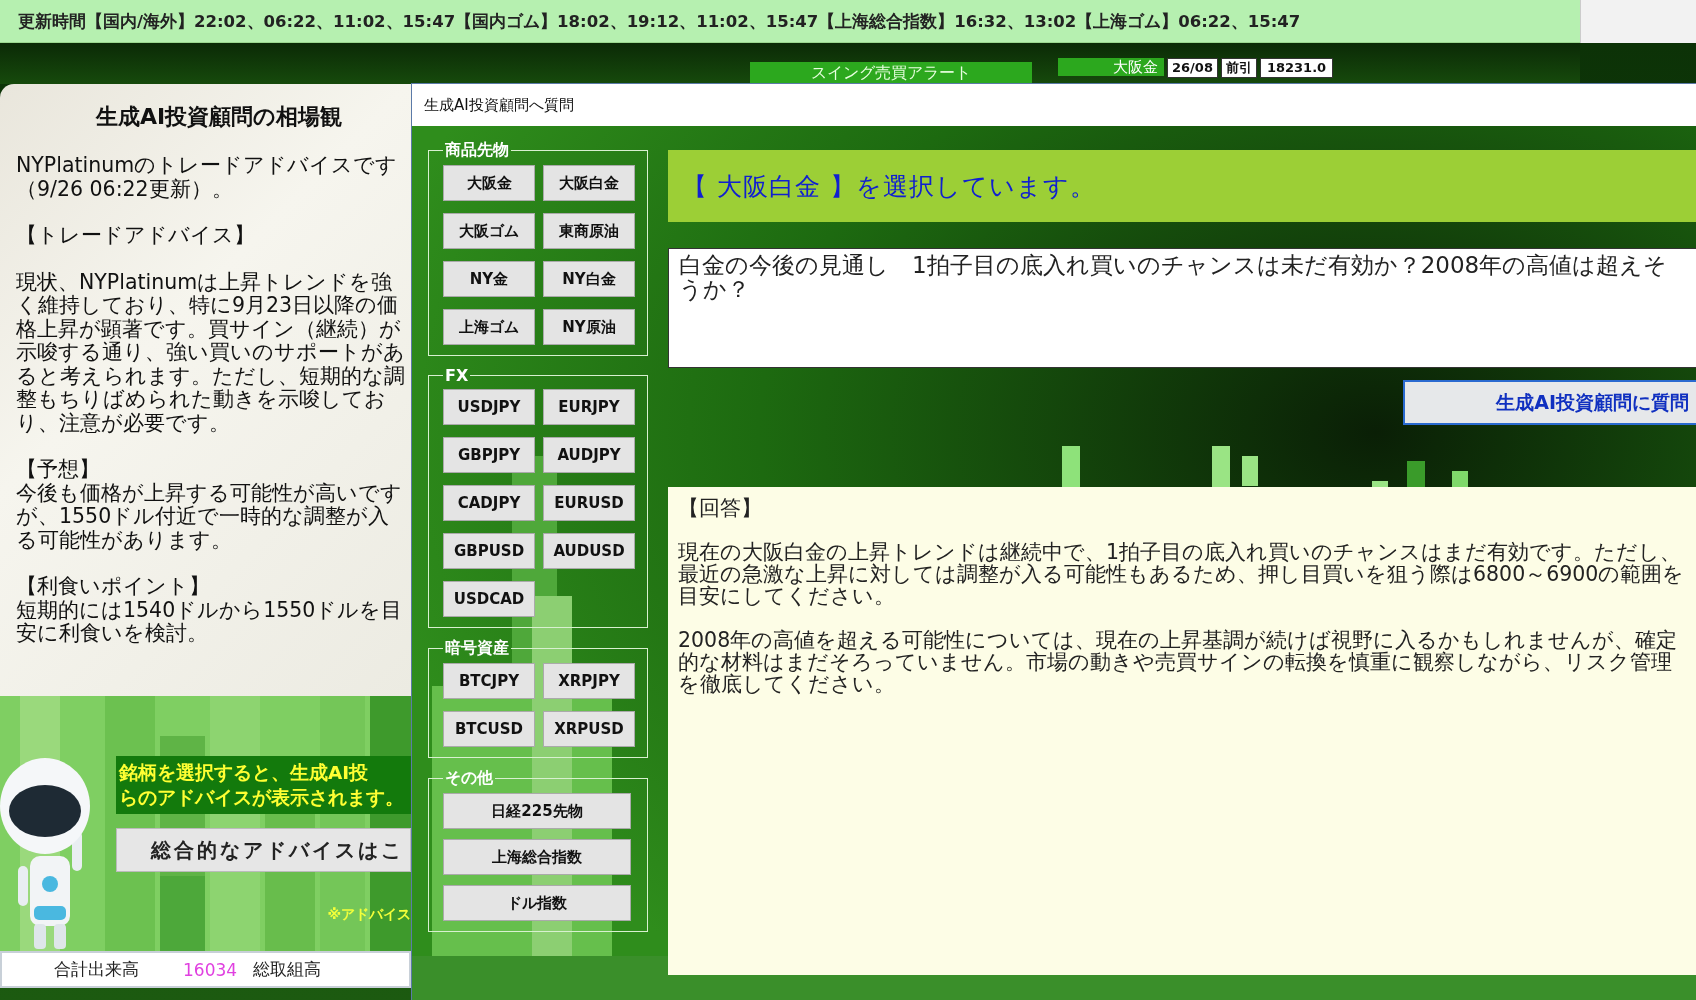 The height and width of the screenshot is (1000, 1696). Describe the element at coordinates (219, 117) in the screenshot. I see `panel-title: 生成AI投資顧問の相場観` at that location.